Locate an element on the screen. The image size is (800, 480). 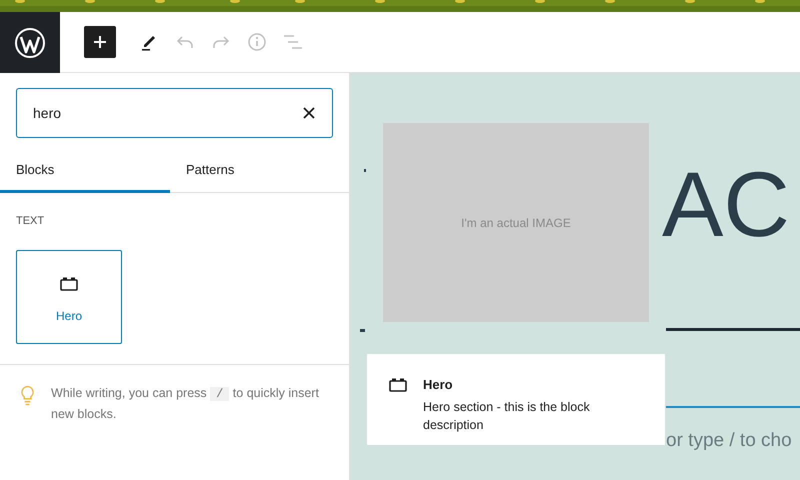
lightbulb-icon is located at coordinates (28, 395).